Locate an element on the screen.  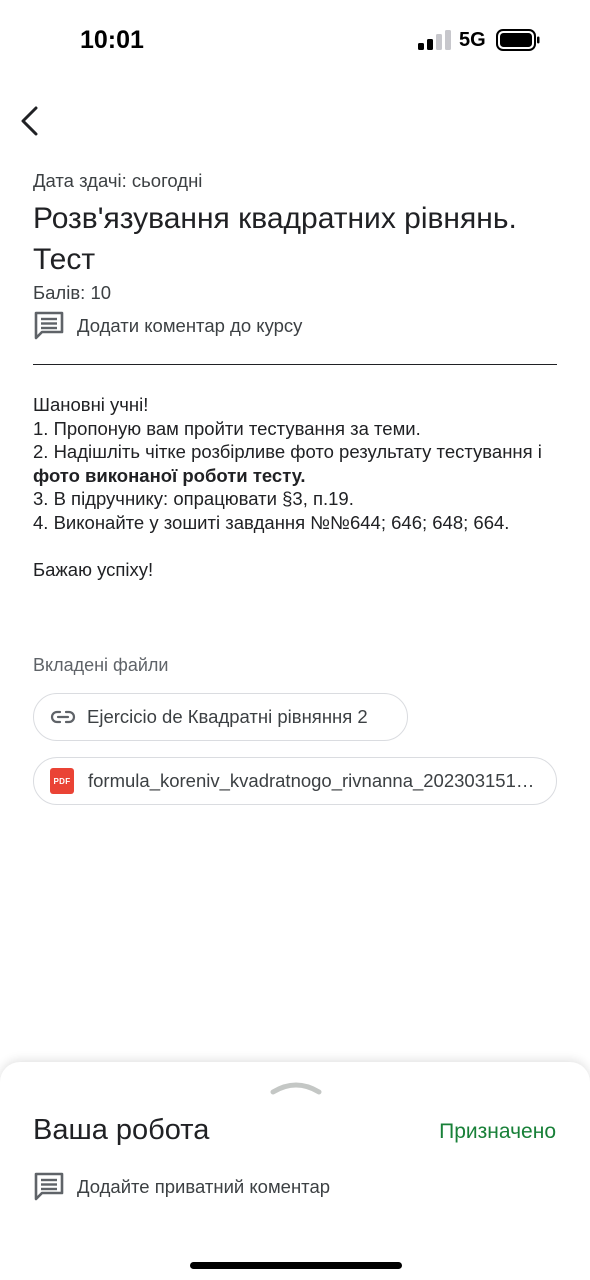
signal-icon is located at coordinates (434, 40).